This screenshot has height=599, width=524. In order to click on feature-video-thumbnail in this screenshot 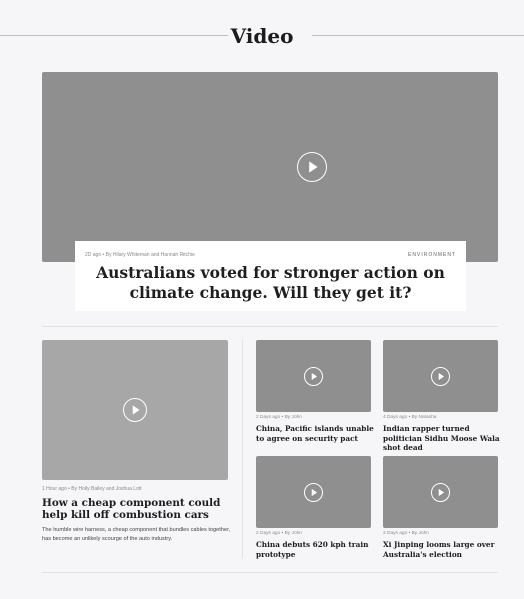, I will do `click(135, 410)`.